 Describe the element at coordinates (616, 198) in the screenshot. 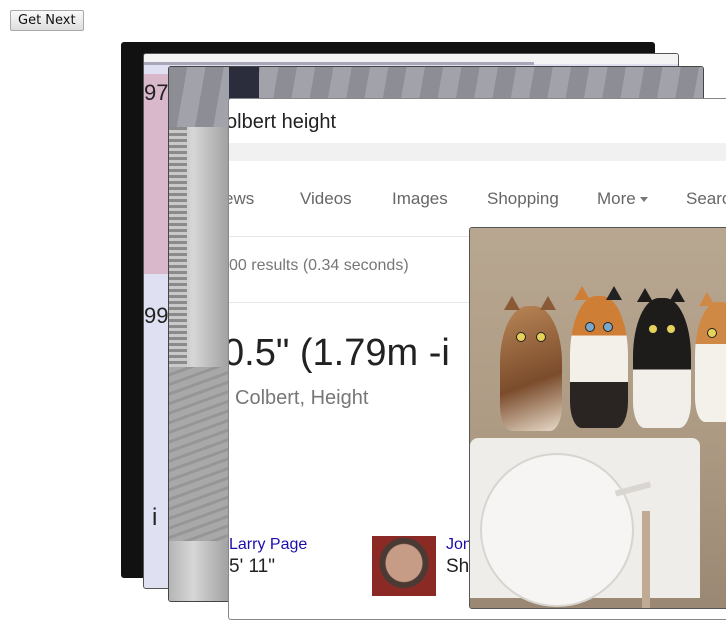

I see `tab-more-label: More` at that location.